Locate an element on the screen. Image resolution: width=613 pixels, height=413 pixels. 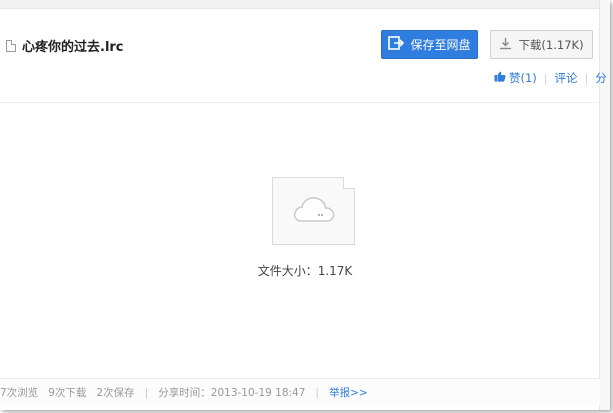
cloud-icon is located at coordinates (314, 211).